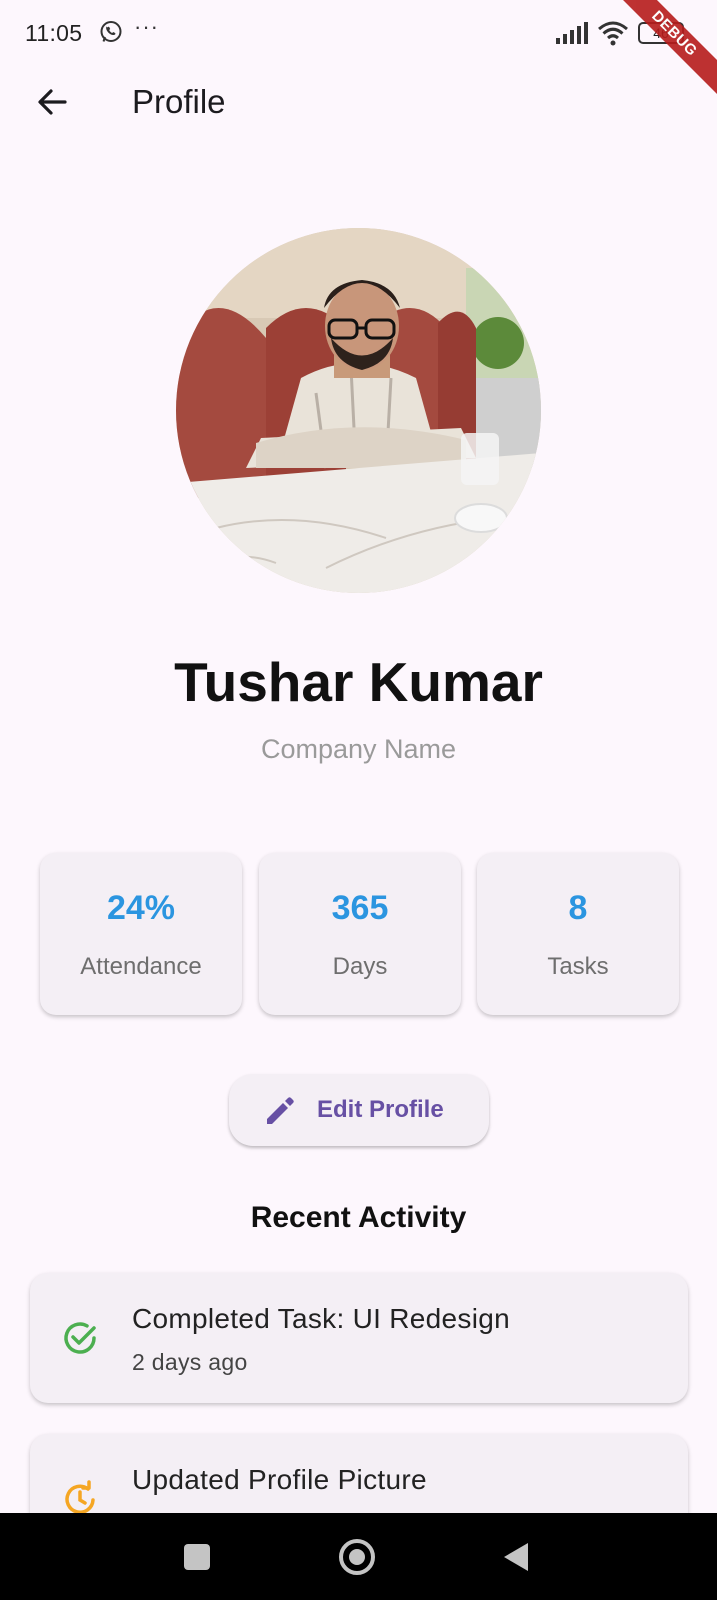  I want to click on profile-name: Tushar Kumar, so click(358, 682).